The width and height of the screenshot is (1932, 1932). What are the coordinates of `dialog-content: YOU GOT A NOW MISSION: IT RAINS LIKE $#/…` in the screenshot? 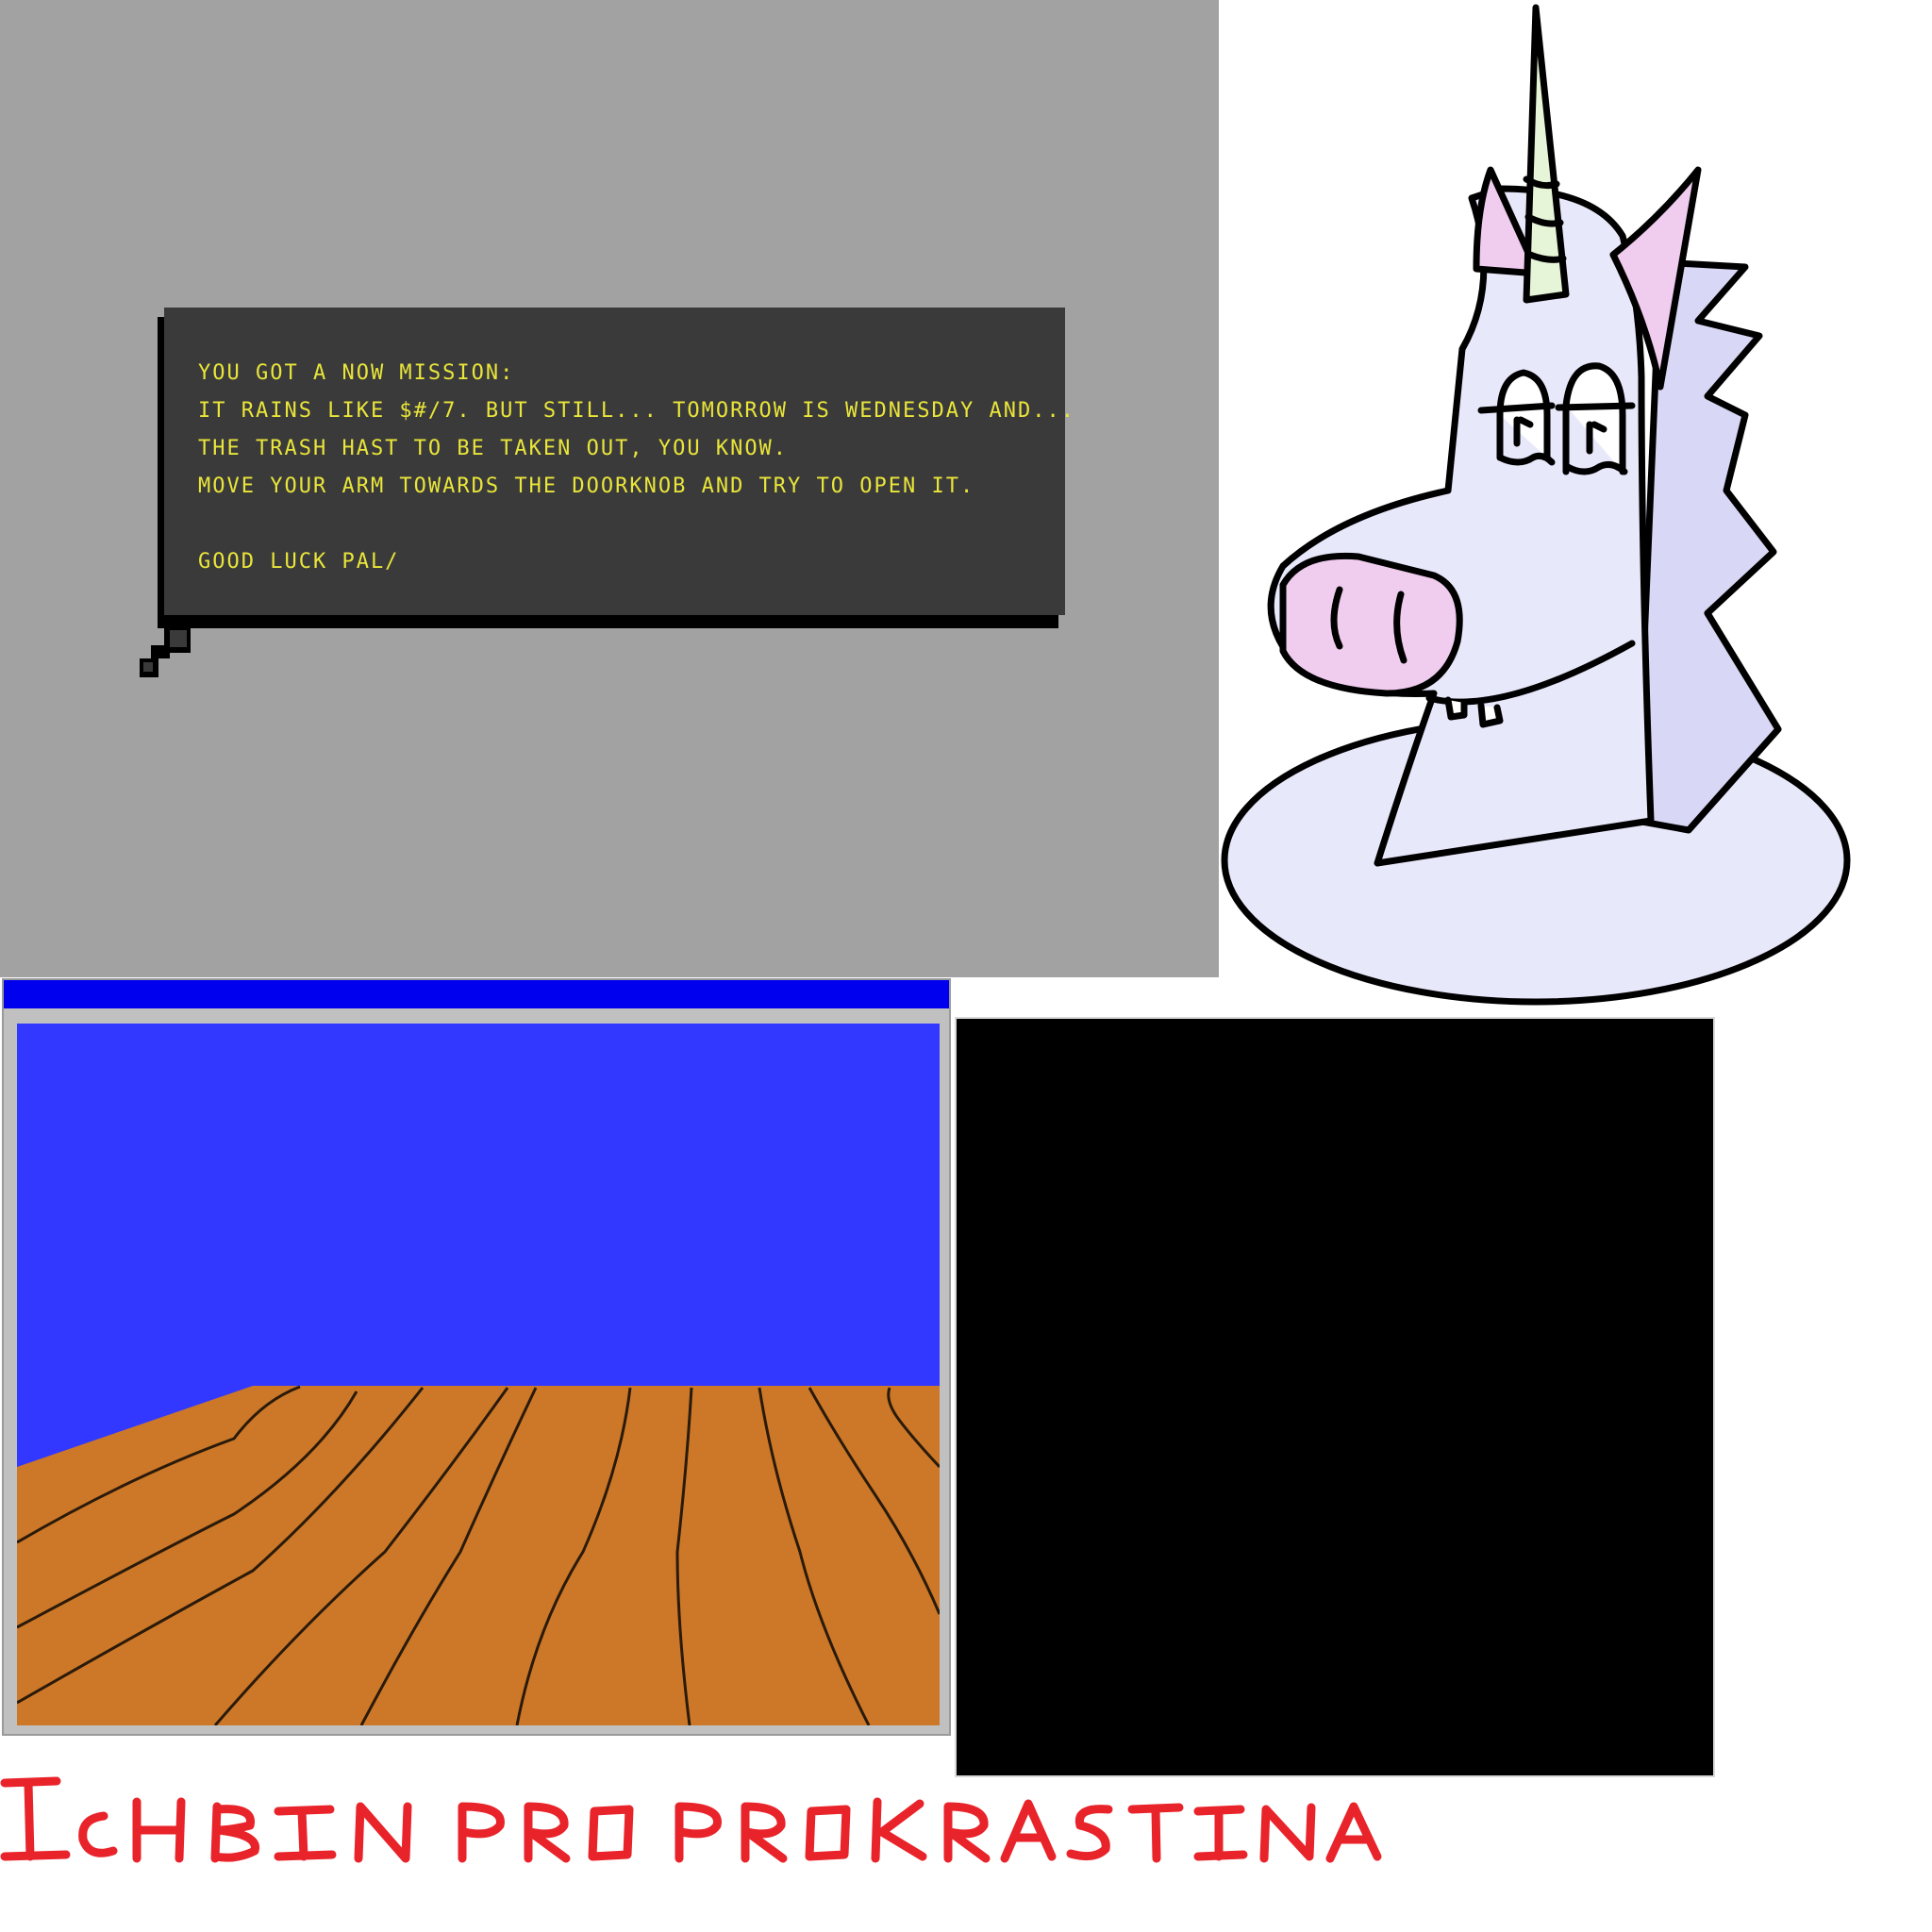 It's located at (620, 462).